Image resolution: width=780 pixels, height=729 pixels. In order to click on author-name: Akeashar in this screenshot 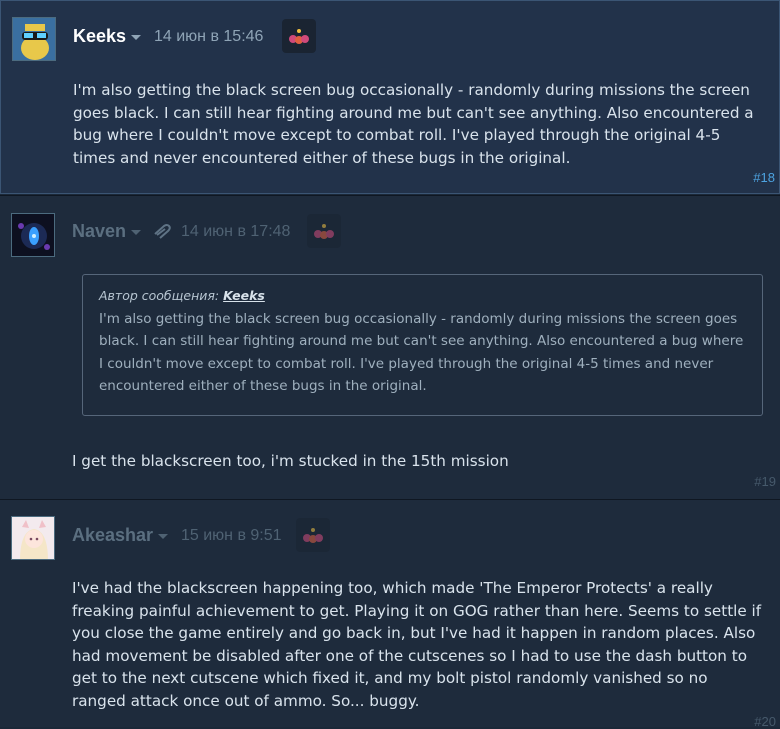, I will do `click(120, 535)`.